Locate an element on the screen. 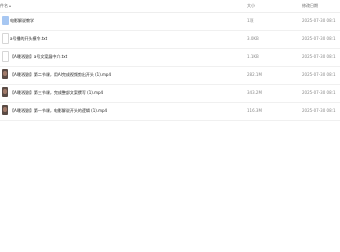  column-header-name: 件名▴ is located at coordinates (5, 6).